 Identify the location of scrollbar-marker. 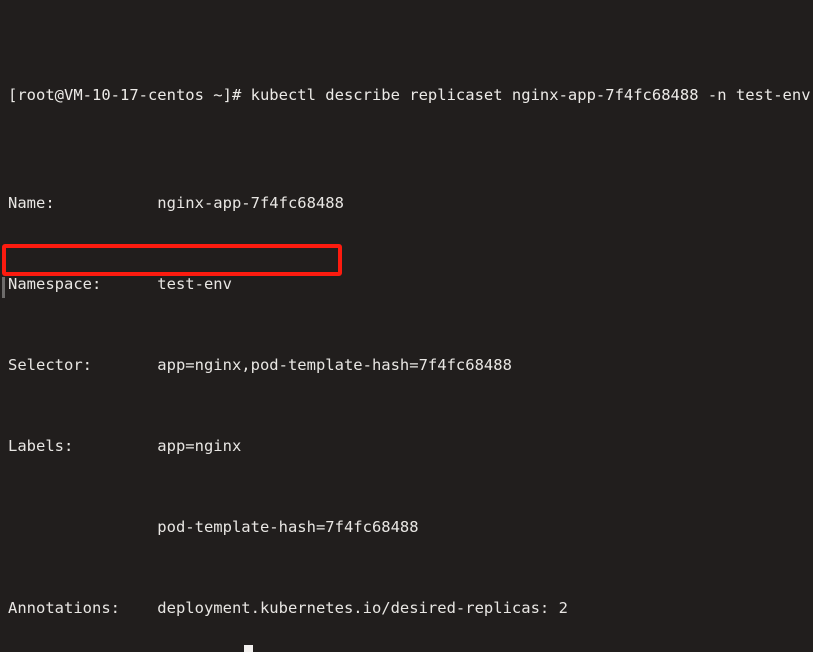
(3, 287).